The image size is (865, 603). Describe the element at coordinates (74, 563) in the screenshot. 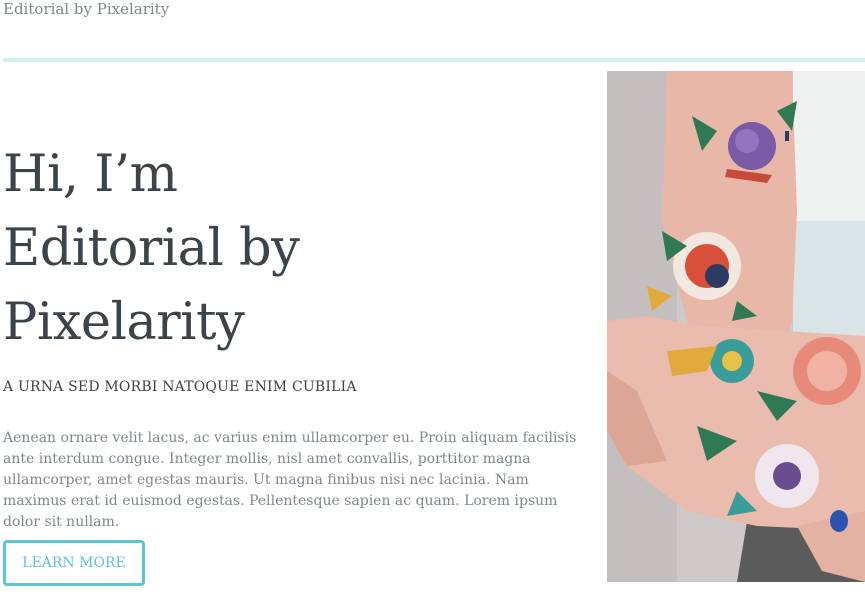

I see `learn-more-button: LEARN MORE` at that location.